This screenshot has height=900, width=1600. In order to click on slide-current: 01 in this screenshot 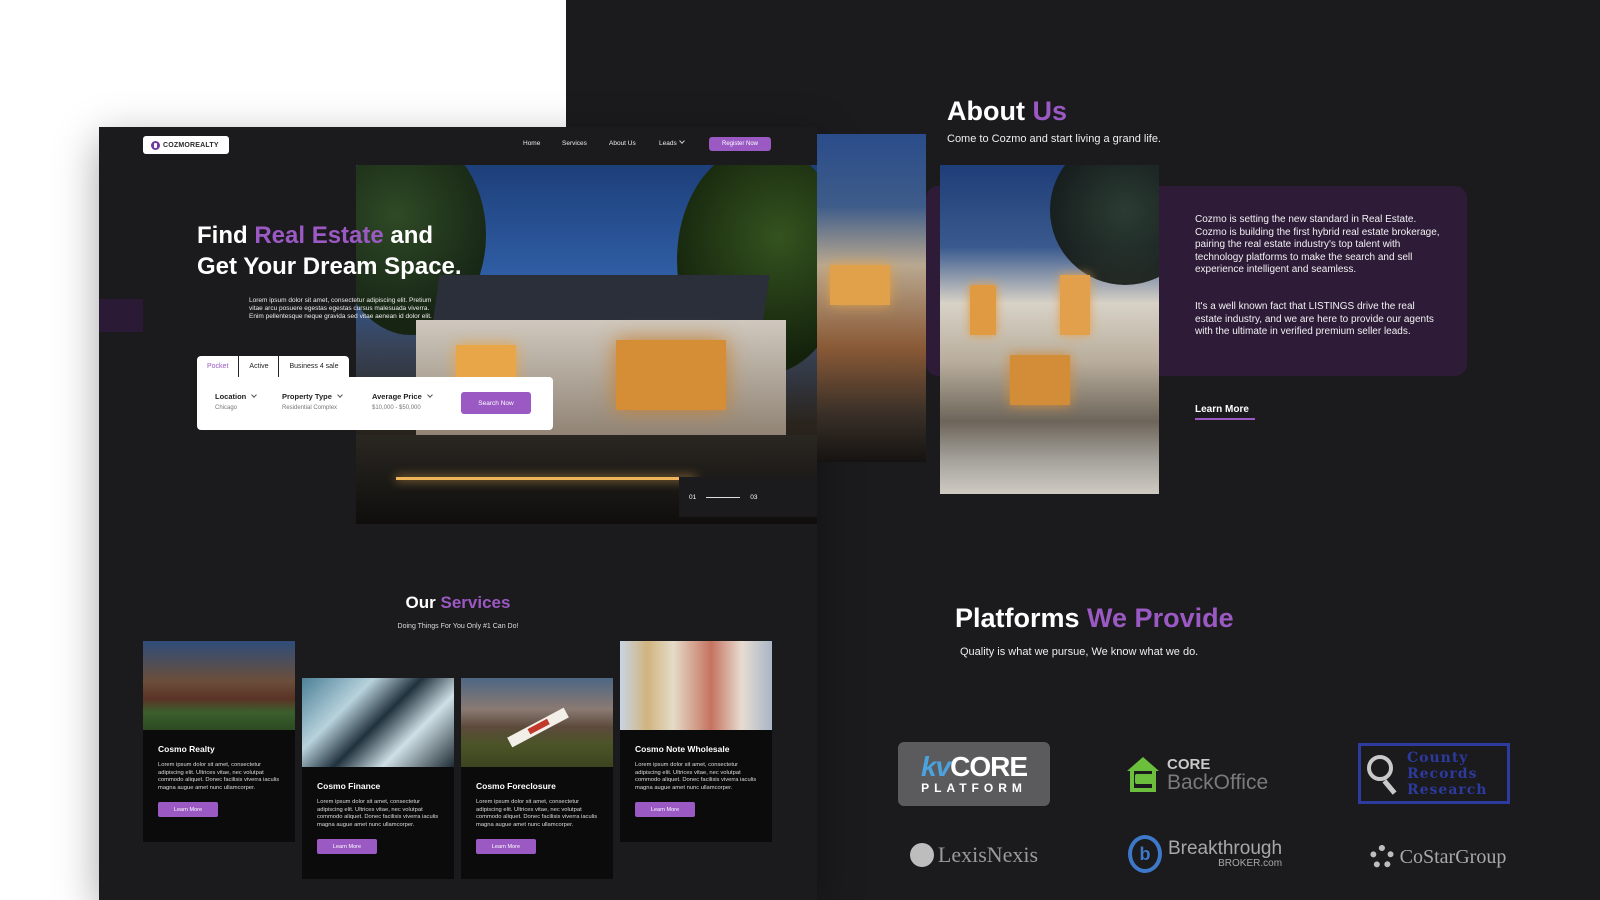, I will do `click(693, 497)`.